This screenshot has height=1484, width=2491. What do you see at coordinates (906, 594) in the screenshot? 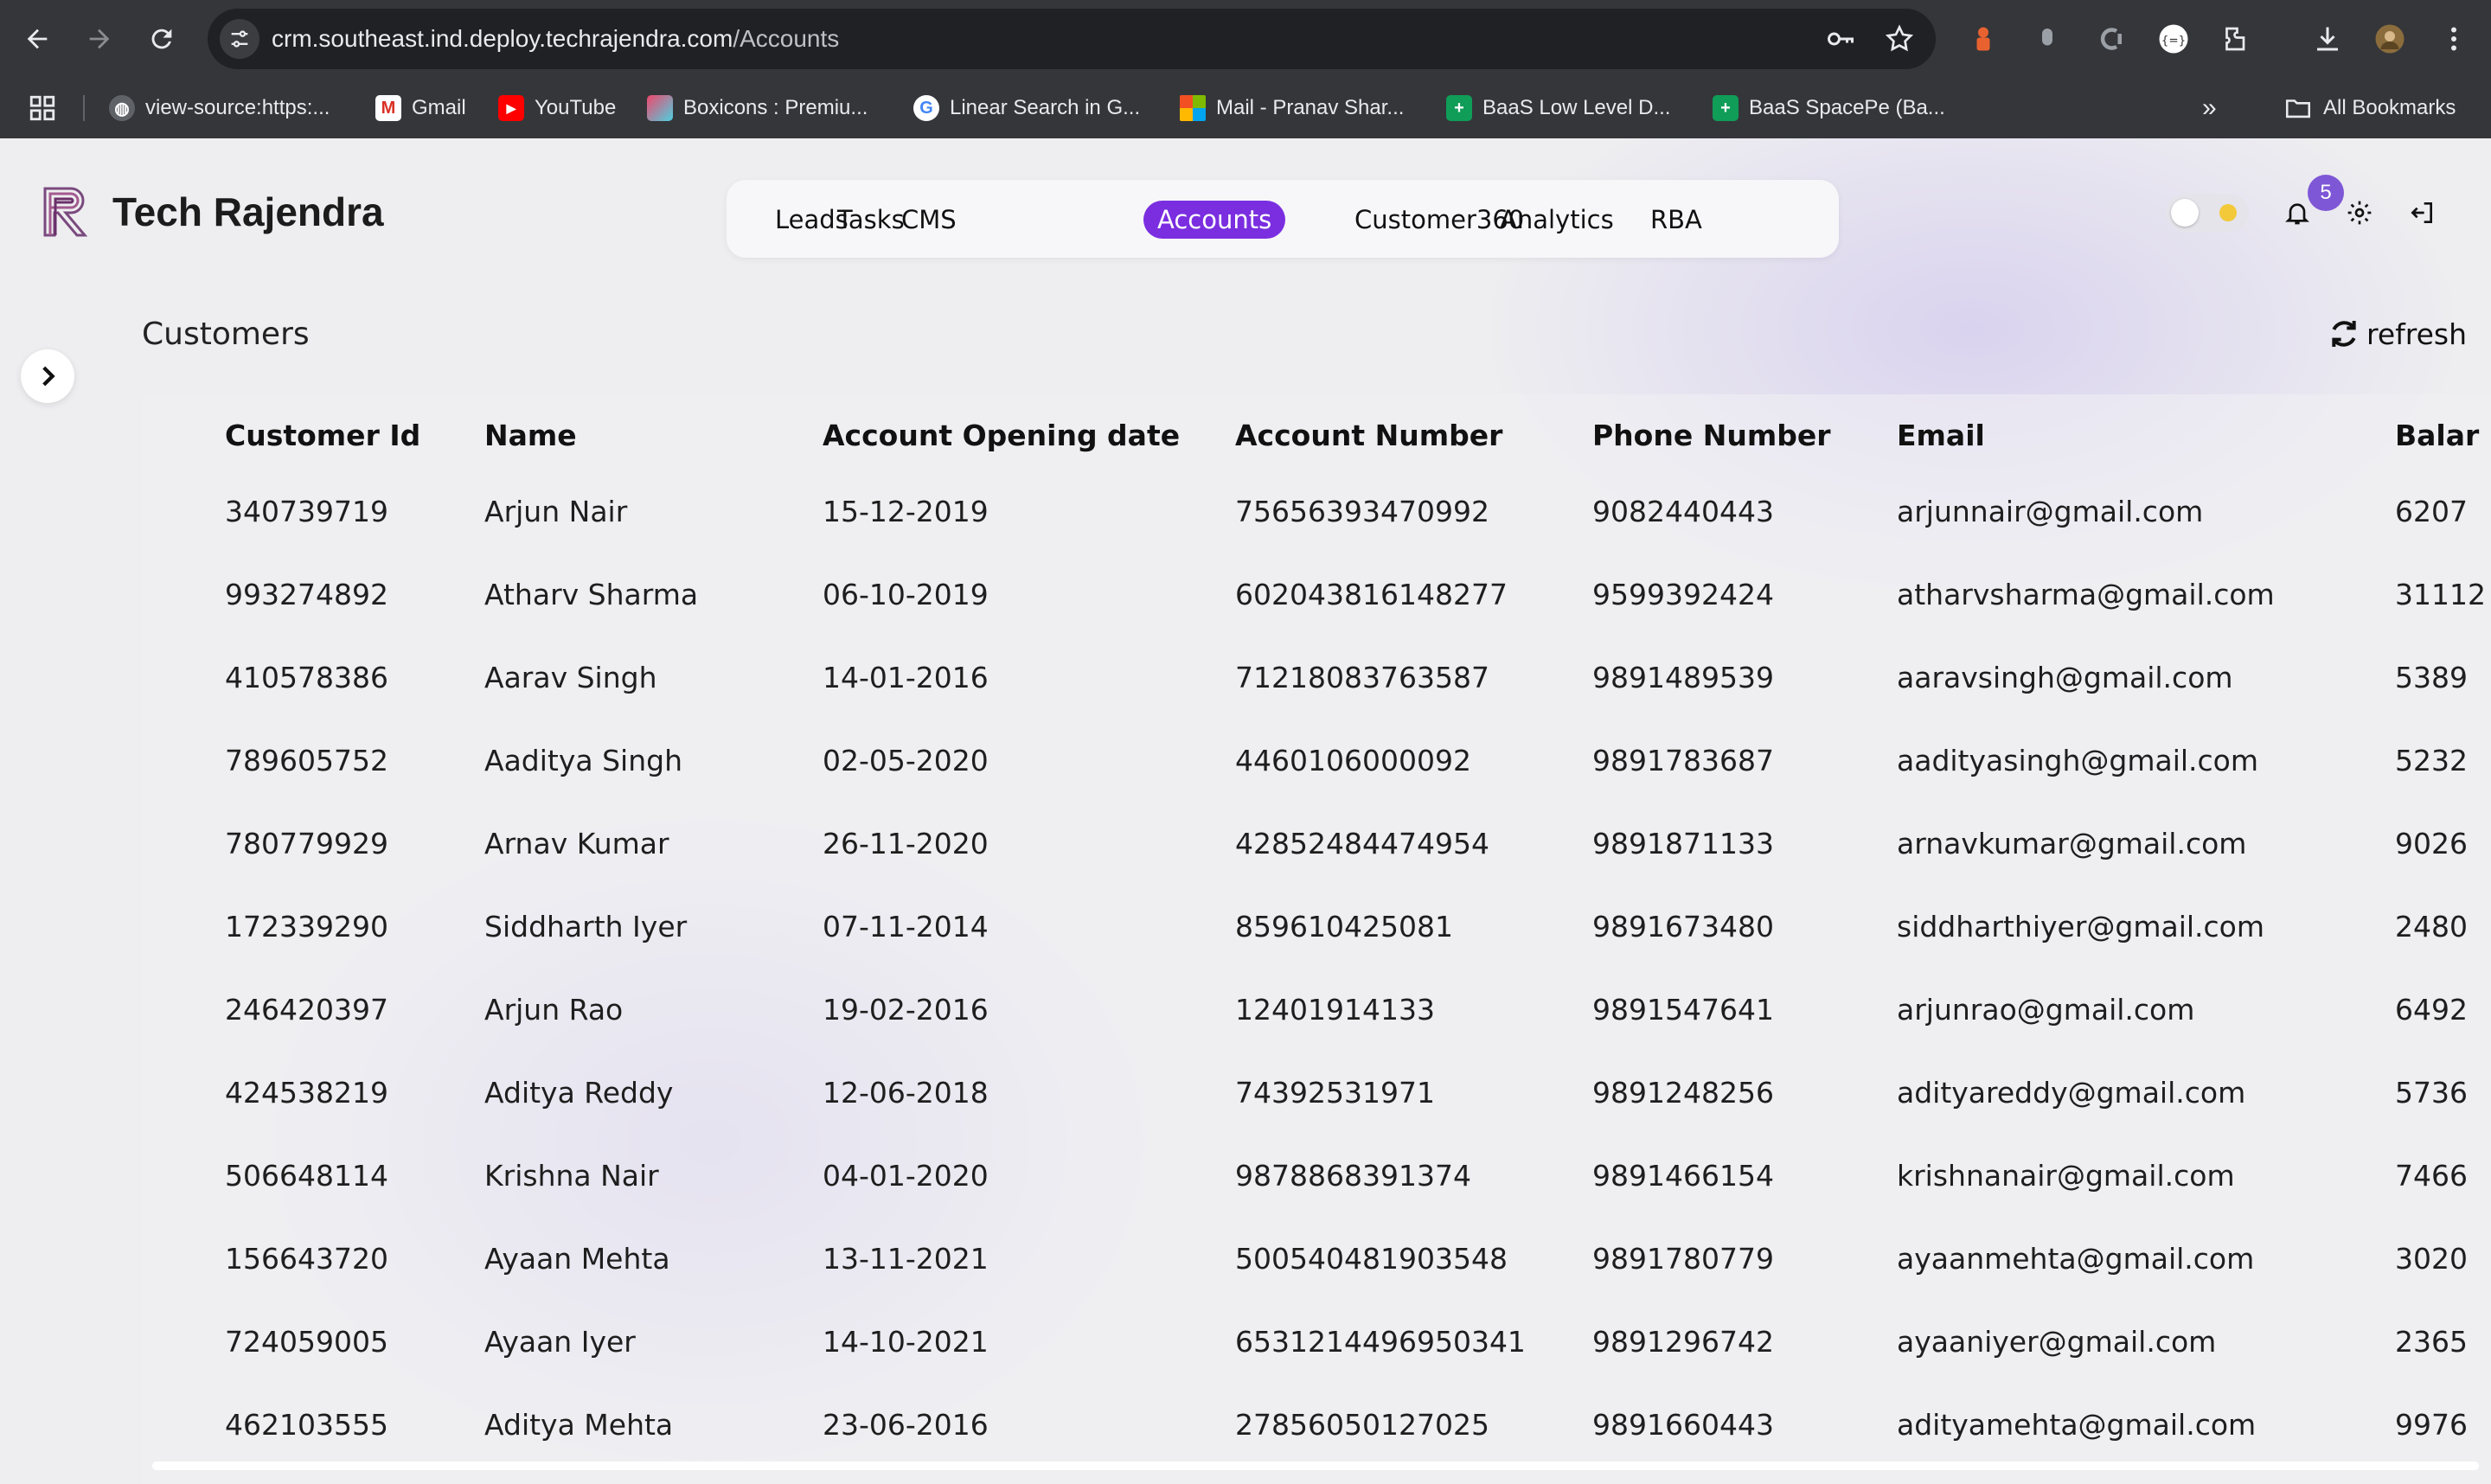
I see `table-cell: 06-10-2019` at bounding box center [906, 594].